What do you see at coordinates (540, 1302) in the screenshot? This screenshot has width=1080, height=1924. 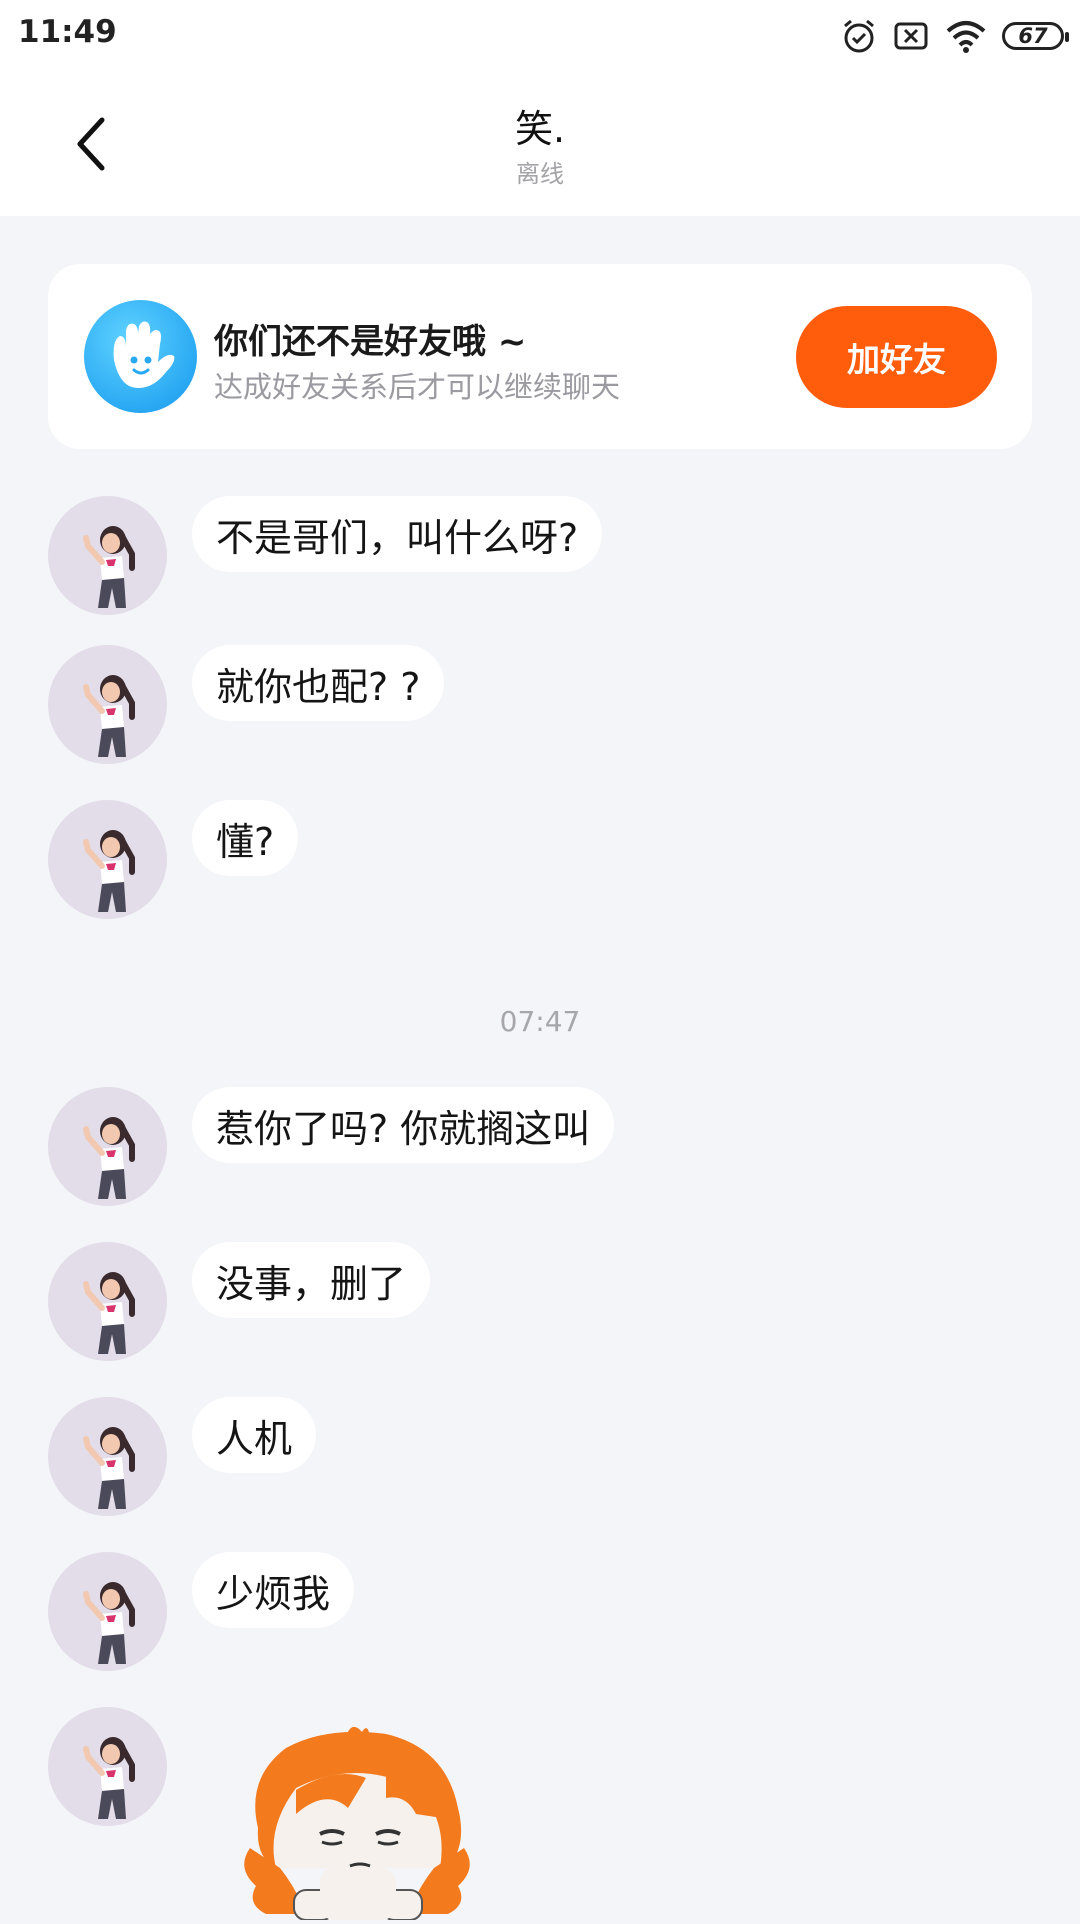 I see `message-row: 没事，删了` at bounding box center [540, 1302].